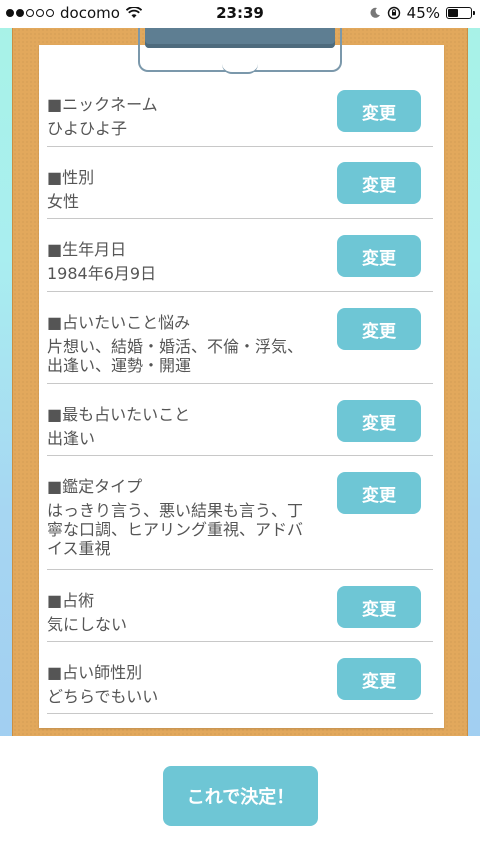 This screenshot has width=480, height=854. What do you see at coordinates (71, 438) in the screenshot?
I see `row-value: 出逢い` at bounding box center [71, 438].